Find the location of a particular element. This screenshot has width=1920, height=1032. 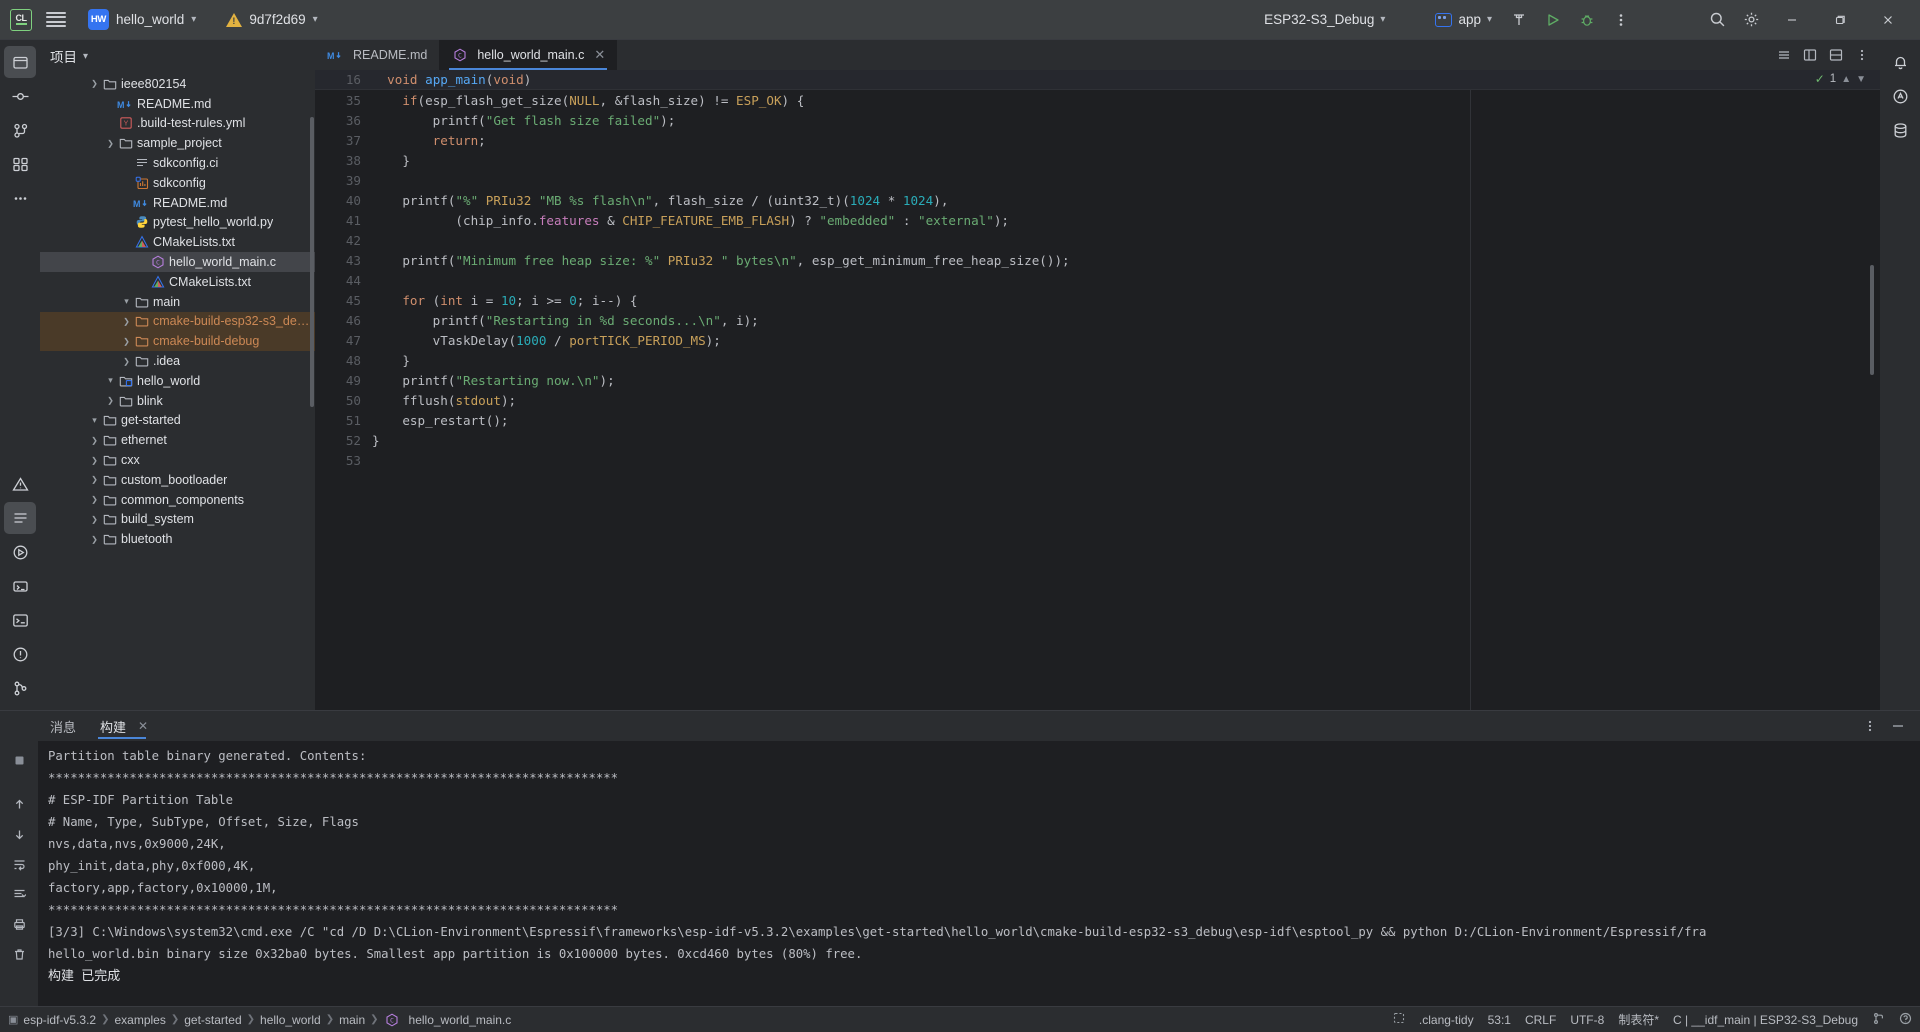

clear-output-button is located at coordinates (19, 954).